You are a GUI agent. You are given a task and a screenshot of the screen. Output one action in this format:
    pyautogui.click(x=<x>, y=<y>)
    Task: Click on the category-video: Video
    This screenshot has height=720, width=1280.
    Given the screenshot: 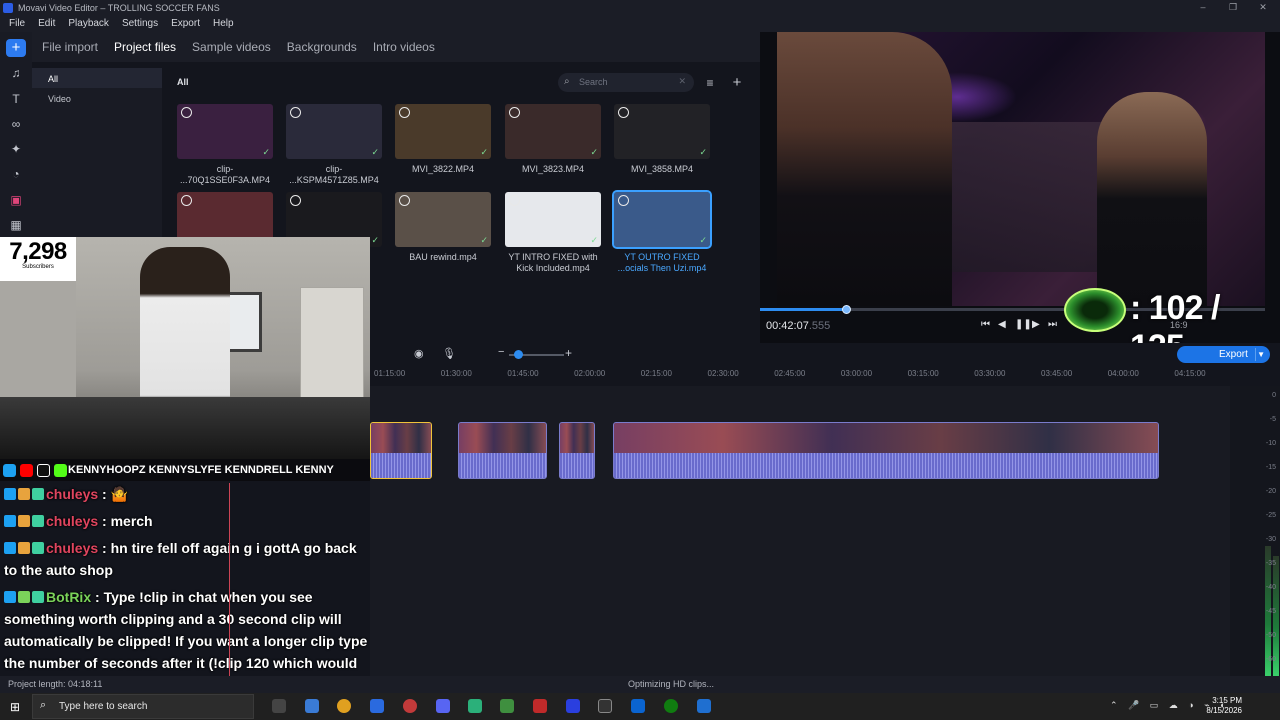 What is the action you would take?
    pyautogui.click(x=97, y=98)
    